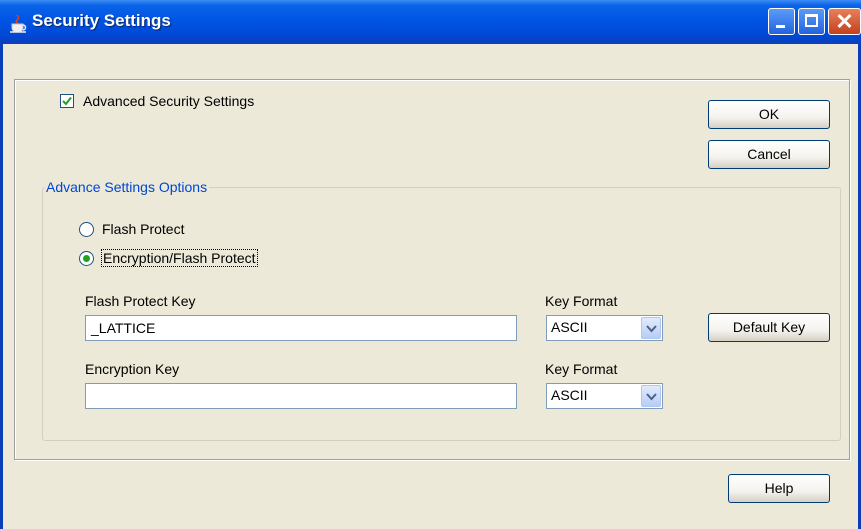  What do you see at coordinates (769, 114) in the screenshot?
I see `ok-button: OK` at bounding box center [769, 114].